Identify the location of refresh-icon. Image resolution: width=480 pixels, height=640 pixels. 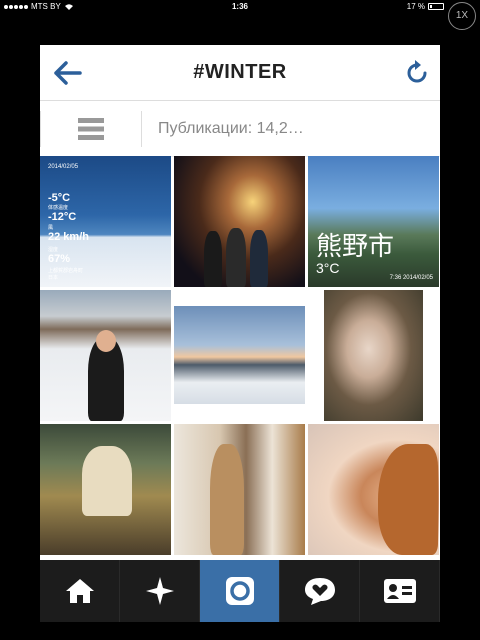
(417, 73).